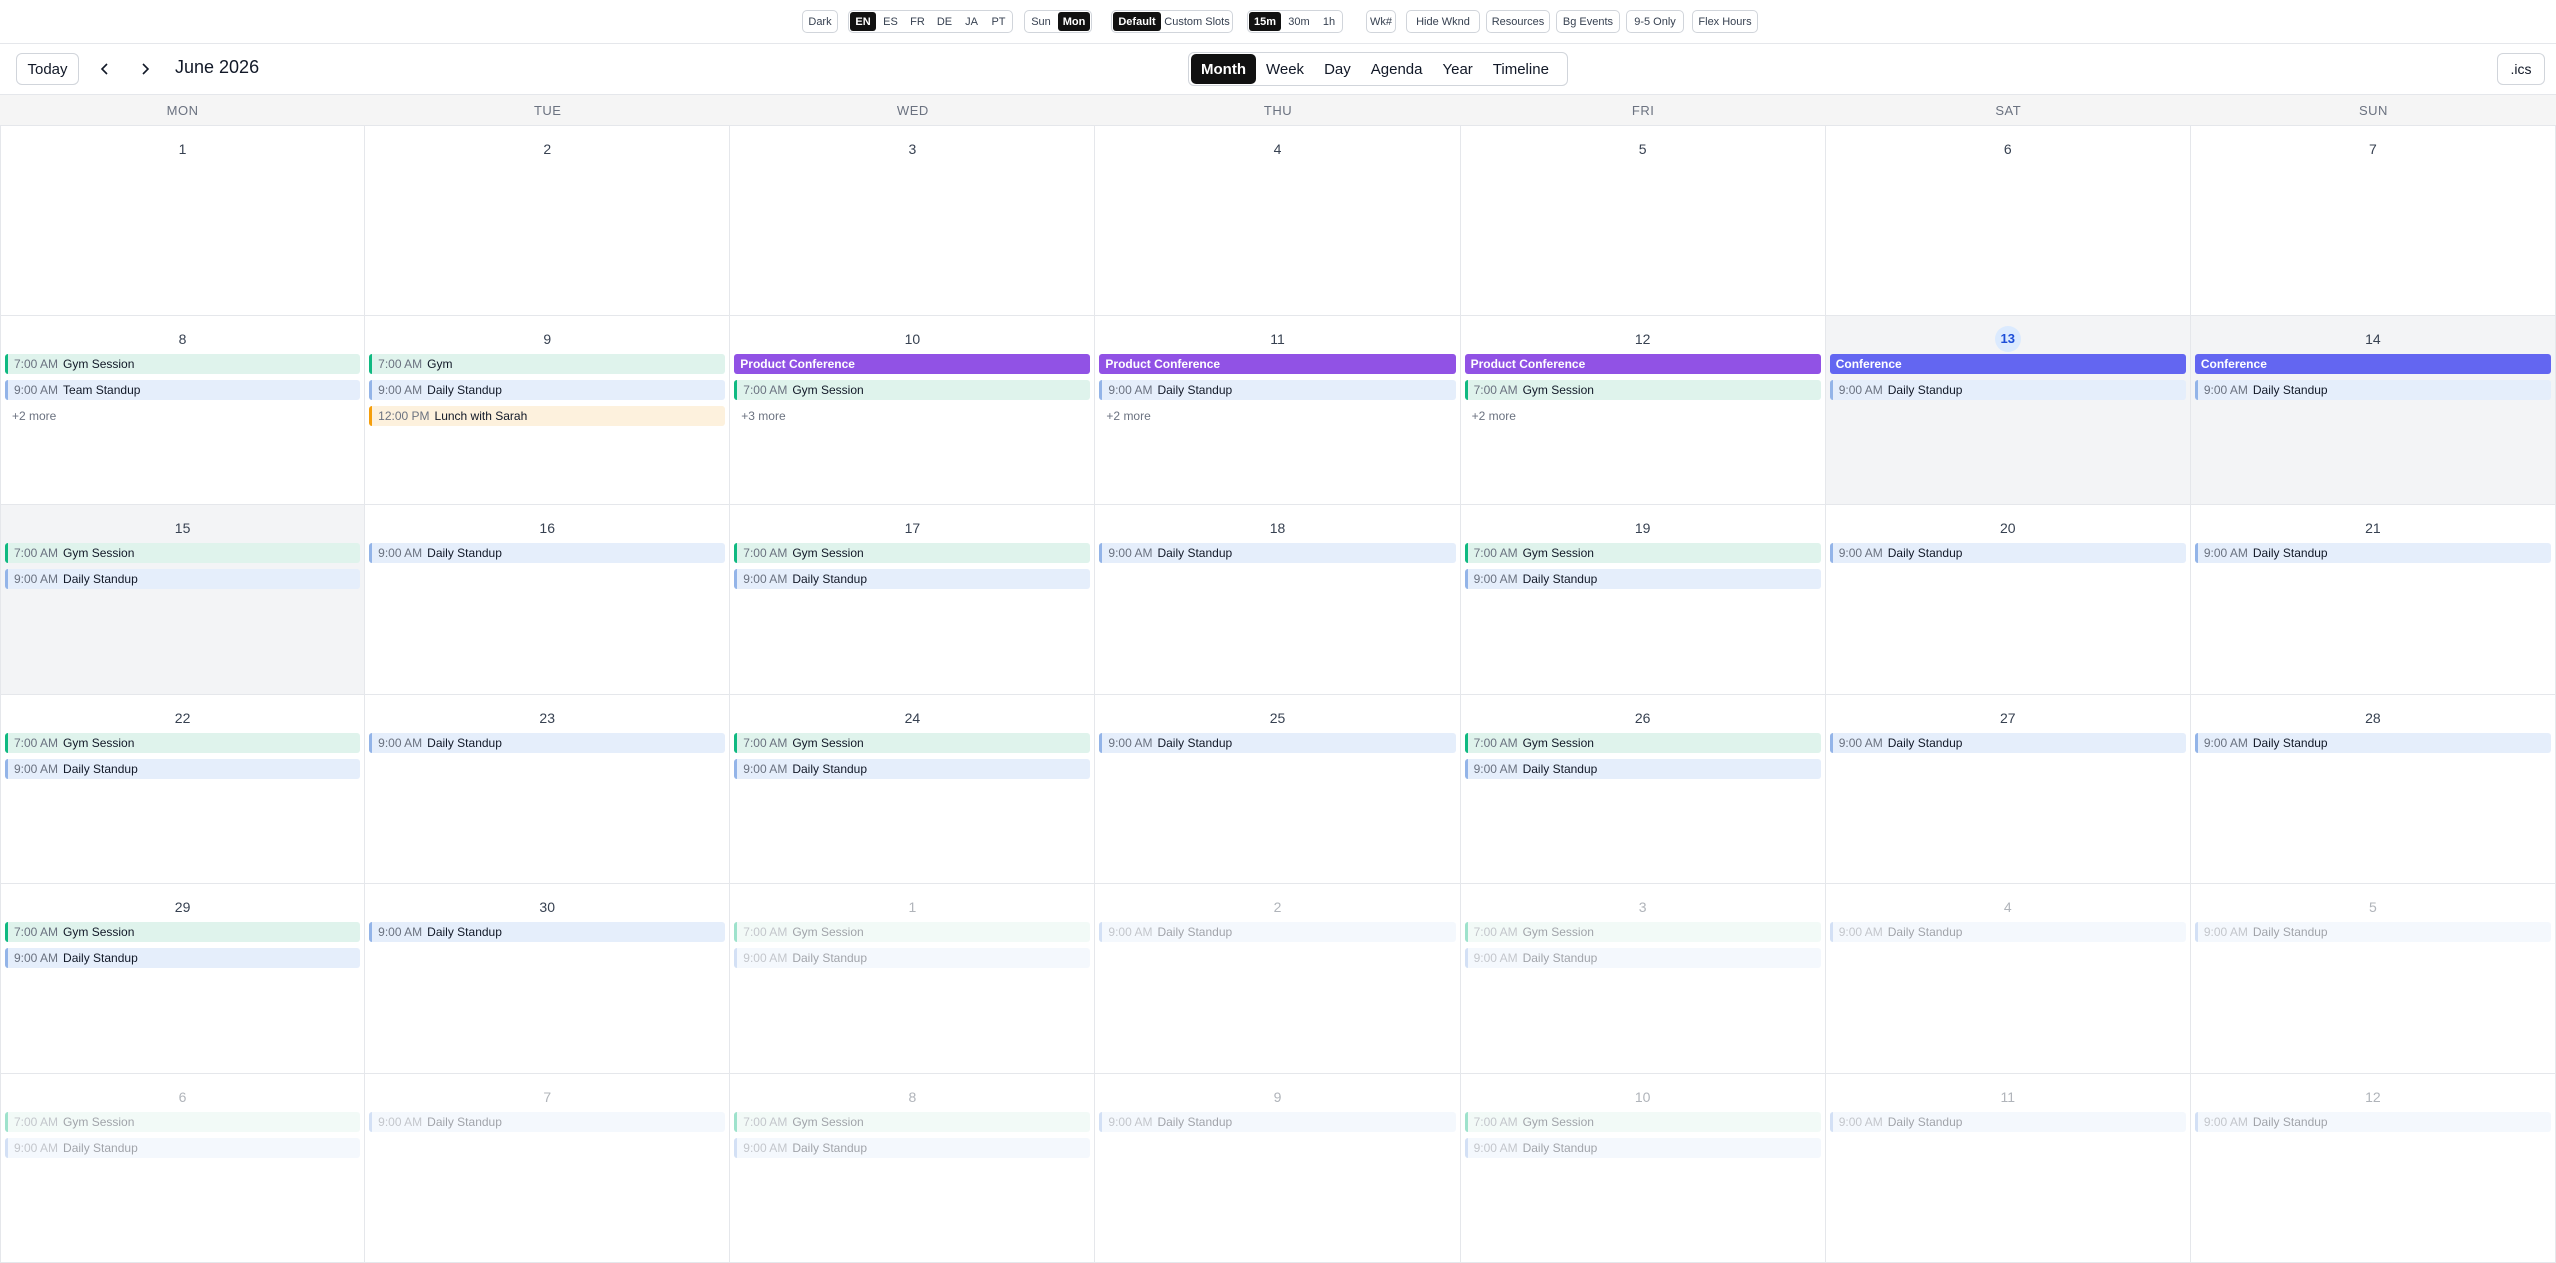 Image resolution: width=2556 pixels, height=1263 pixels. What do you see at coordinates (1278, 1168) in the screenshot?
I see `day-cell: 9 9:00 AM Daily Standup` at bounding box center [1278, 1168].